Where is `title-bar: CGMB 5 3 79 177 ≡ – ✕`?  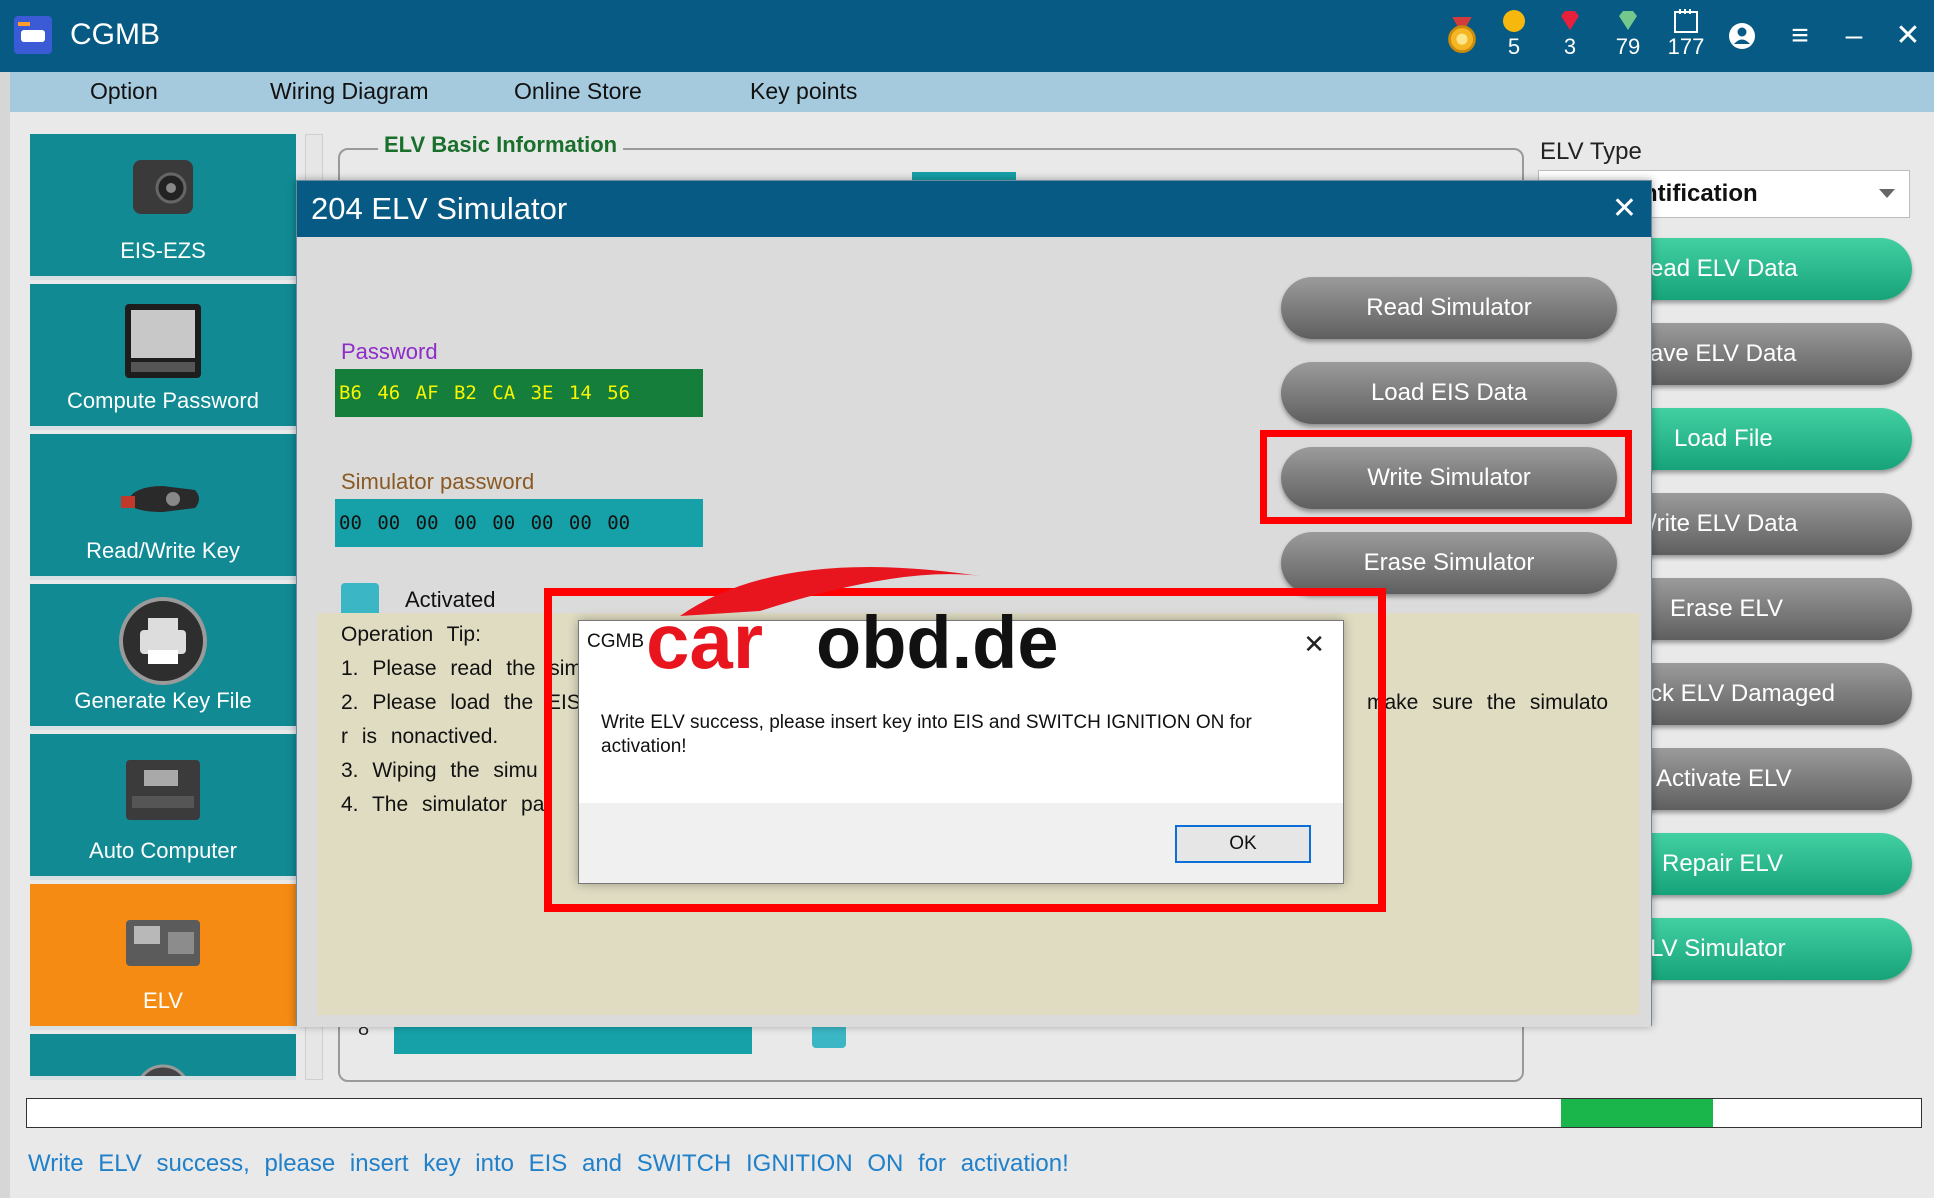
title-bar: CGMB 5 3 79 177 ≡ – ✕ is located at coordinates (967, 36).